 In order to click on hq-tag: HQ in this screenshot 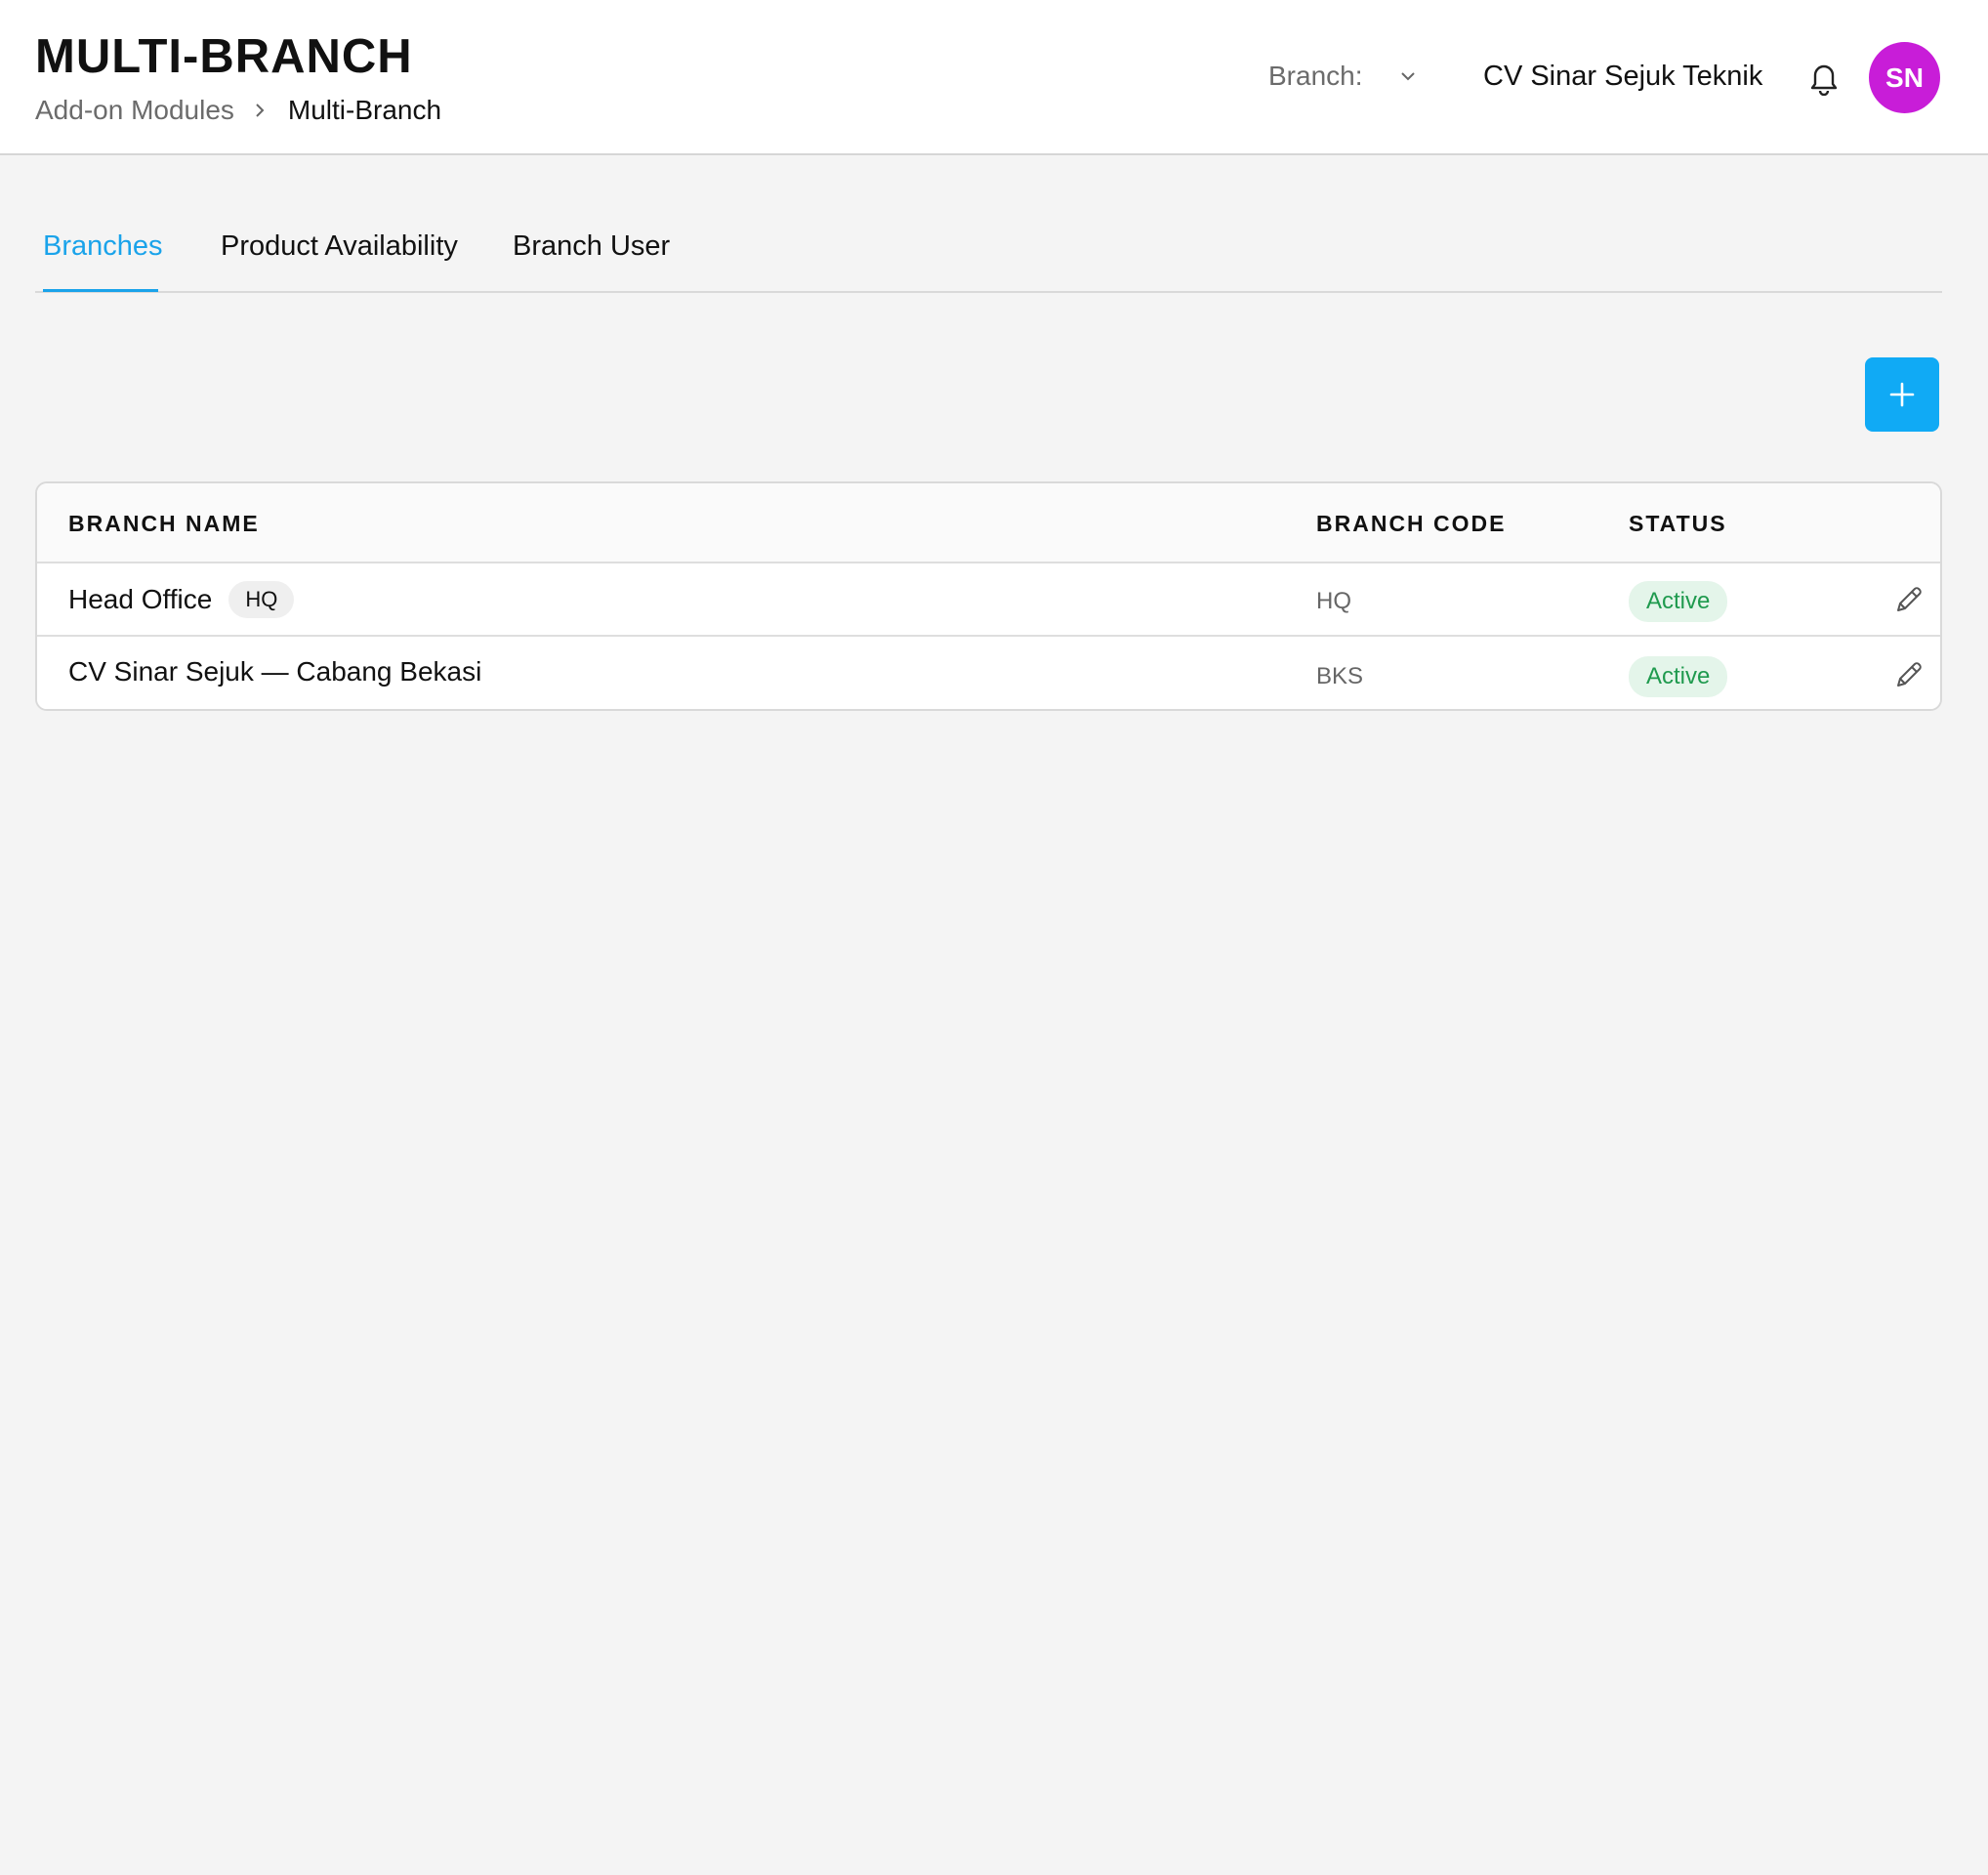, I will do `click(261, 599)`.